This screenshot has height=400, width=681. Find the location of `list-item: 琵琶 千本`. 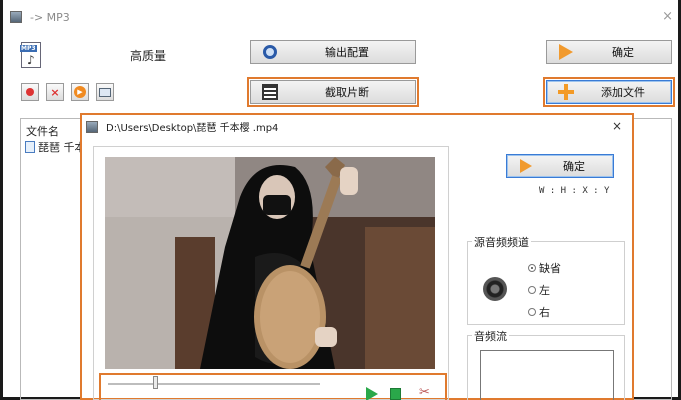

list-item: 琵琶 千本 is located at coordinates (55, 147).